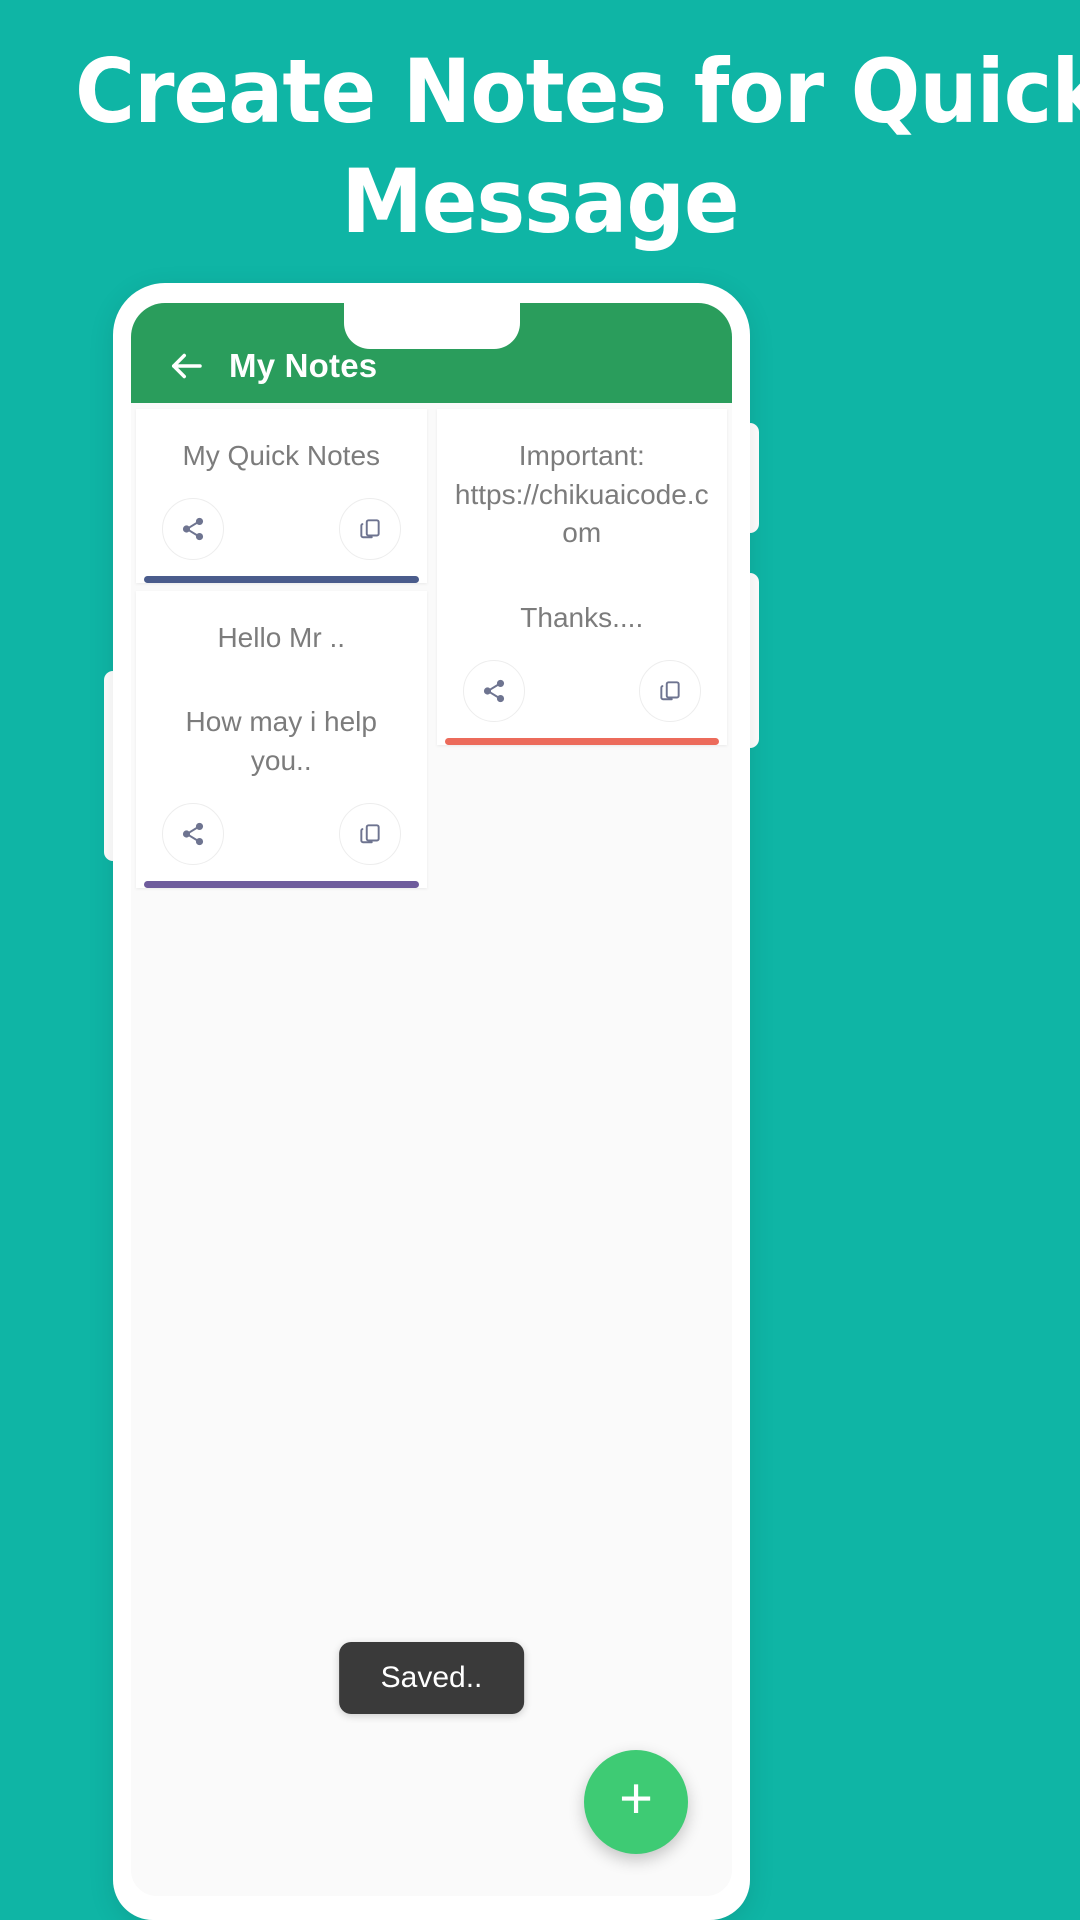  I want to click on promo-headline: Create Notes for Quick Message, so click(559, 146).